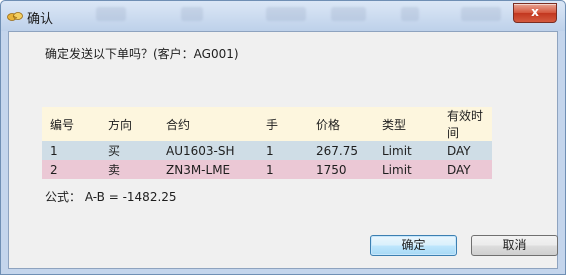  What do you see at coordinates (200, 150) in the screenshot?
I see `cell-contract: AU1603-SH` at bounding box center [200, 150].